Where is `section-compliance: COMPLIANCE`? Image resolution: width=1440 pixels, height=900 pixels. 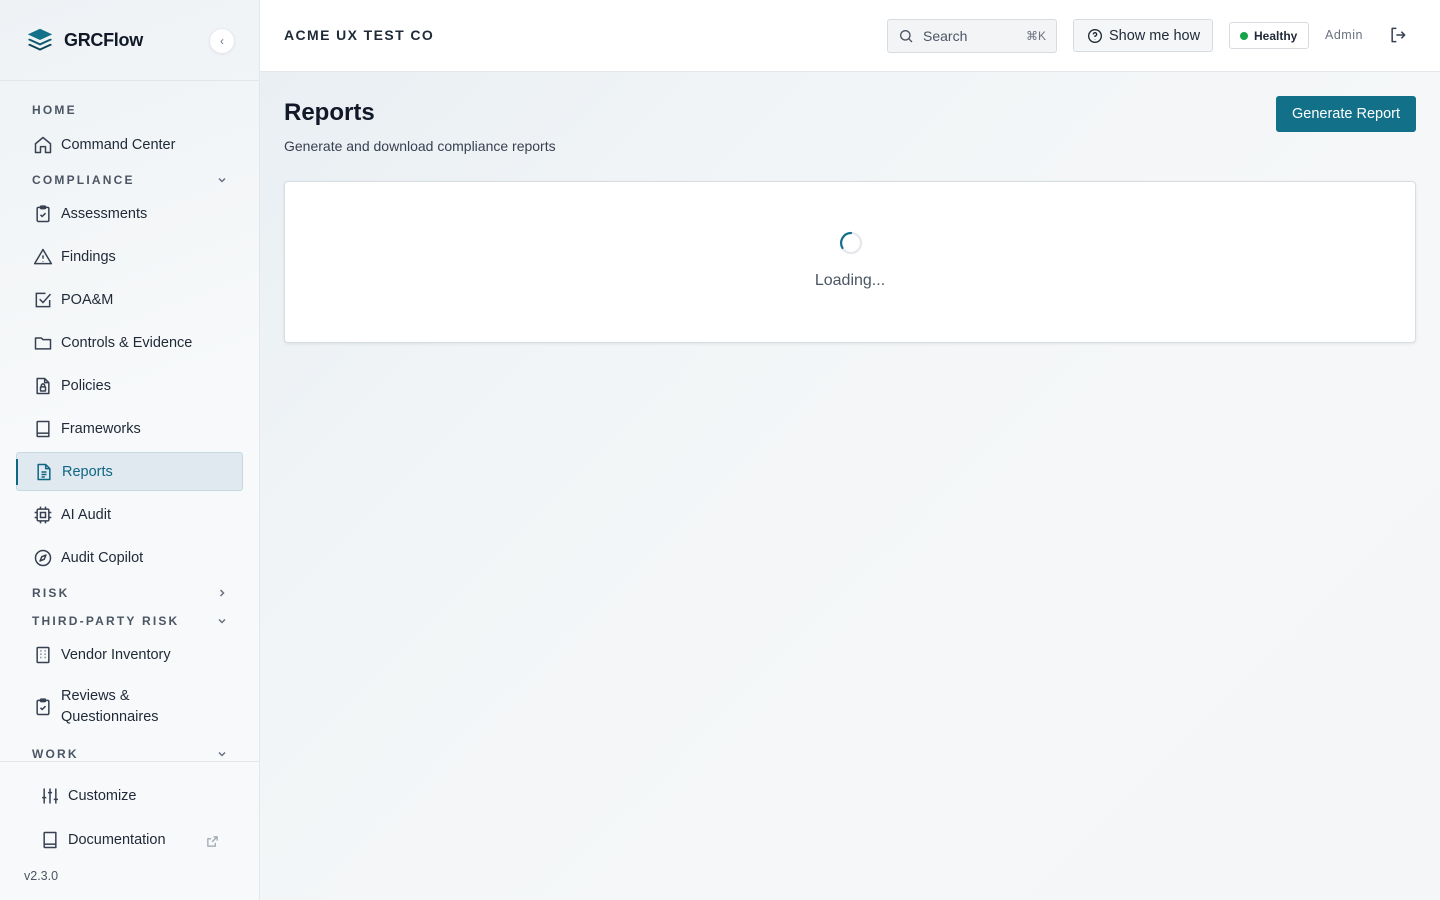
section-compliance: COMPLIANCE is located at coordinates (130, 180).